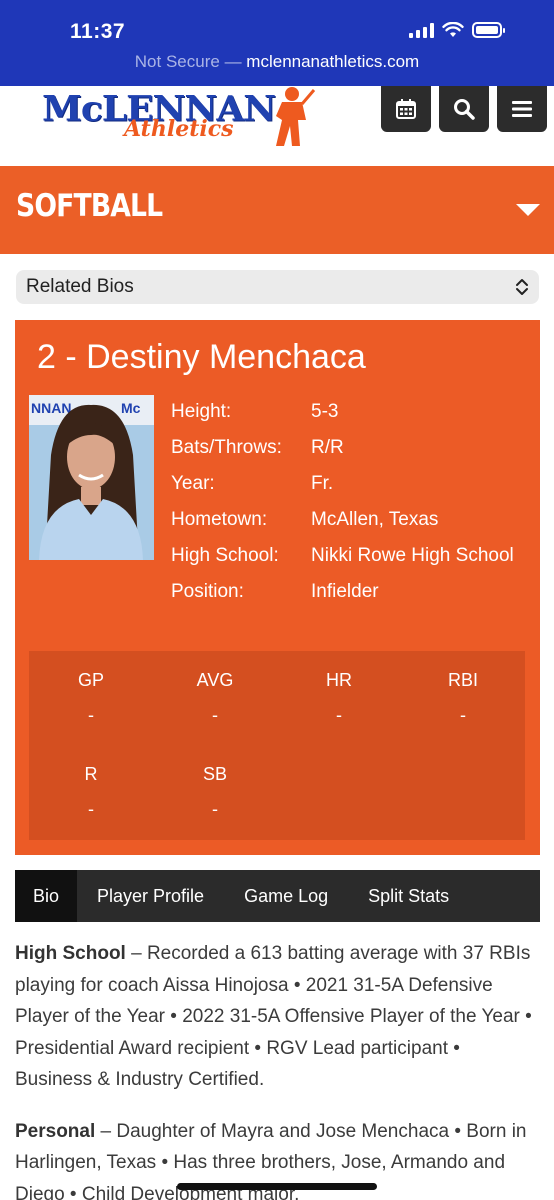 The height and width of the screenshot is (1200, 554). Describe the element at coordinates (333, 61) in the screenshot. I see `url-text: mclennanathletics.com` at that location.